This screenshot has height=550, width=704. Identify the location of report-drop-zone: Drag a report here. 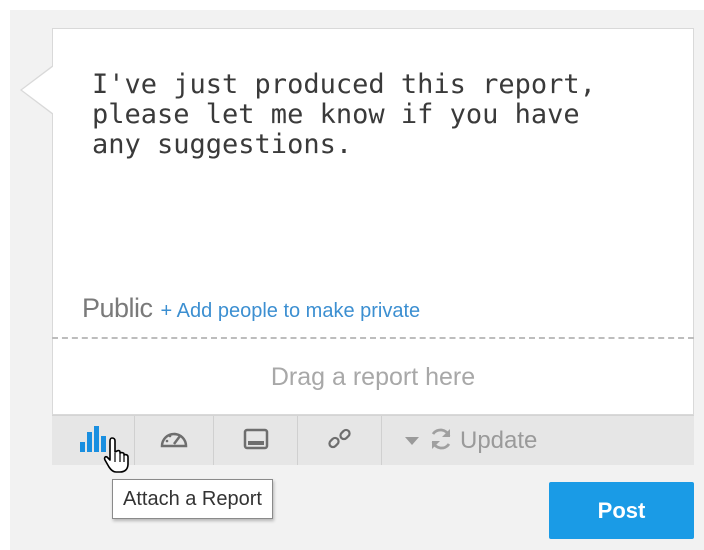
(373, 377).